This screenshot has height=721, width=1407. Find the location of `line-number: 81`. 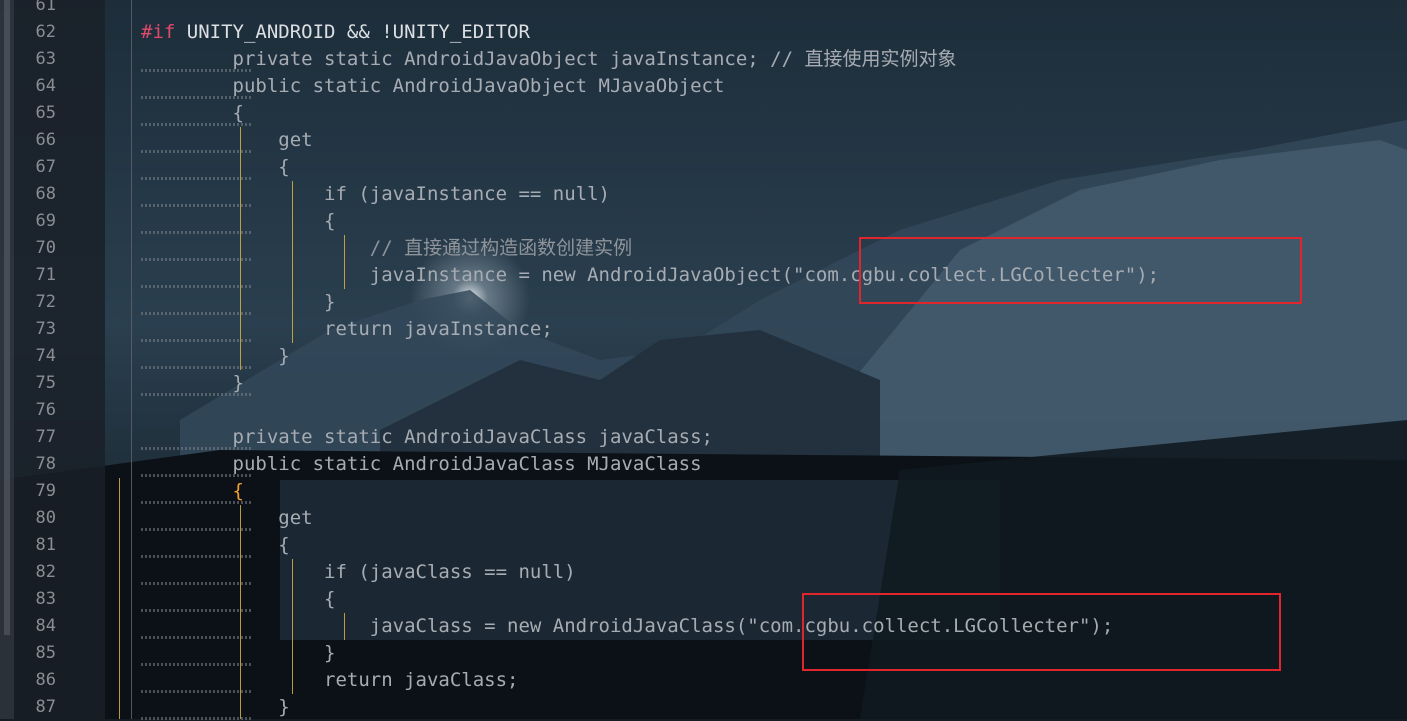

line-number: 81 is located at coordinates (45, 545).